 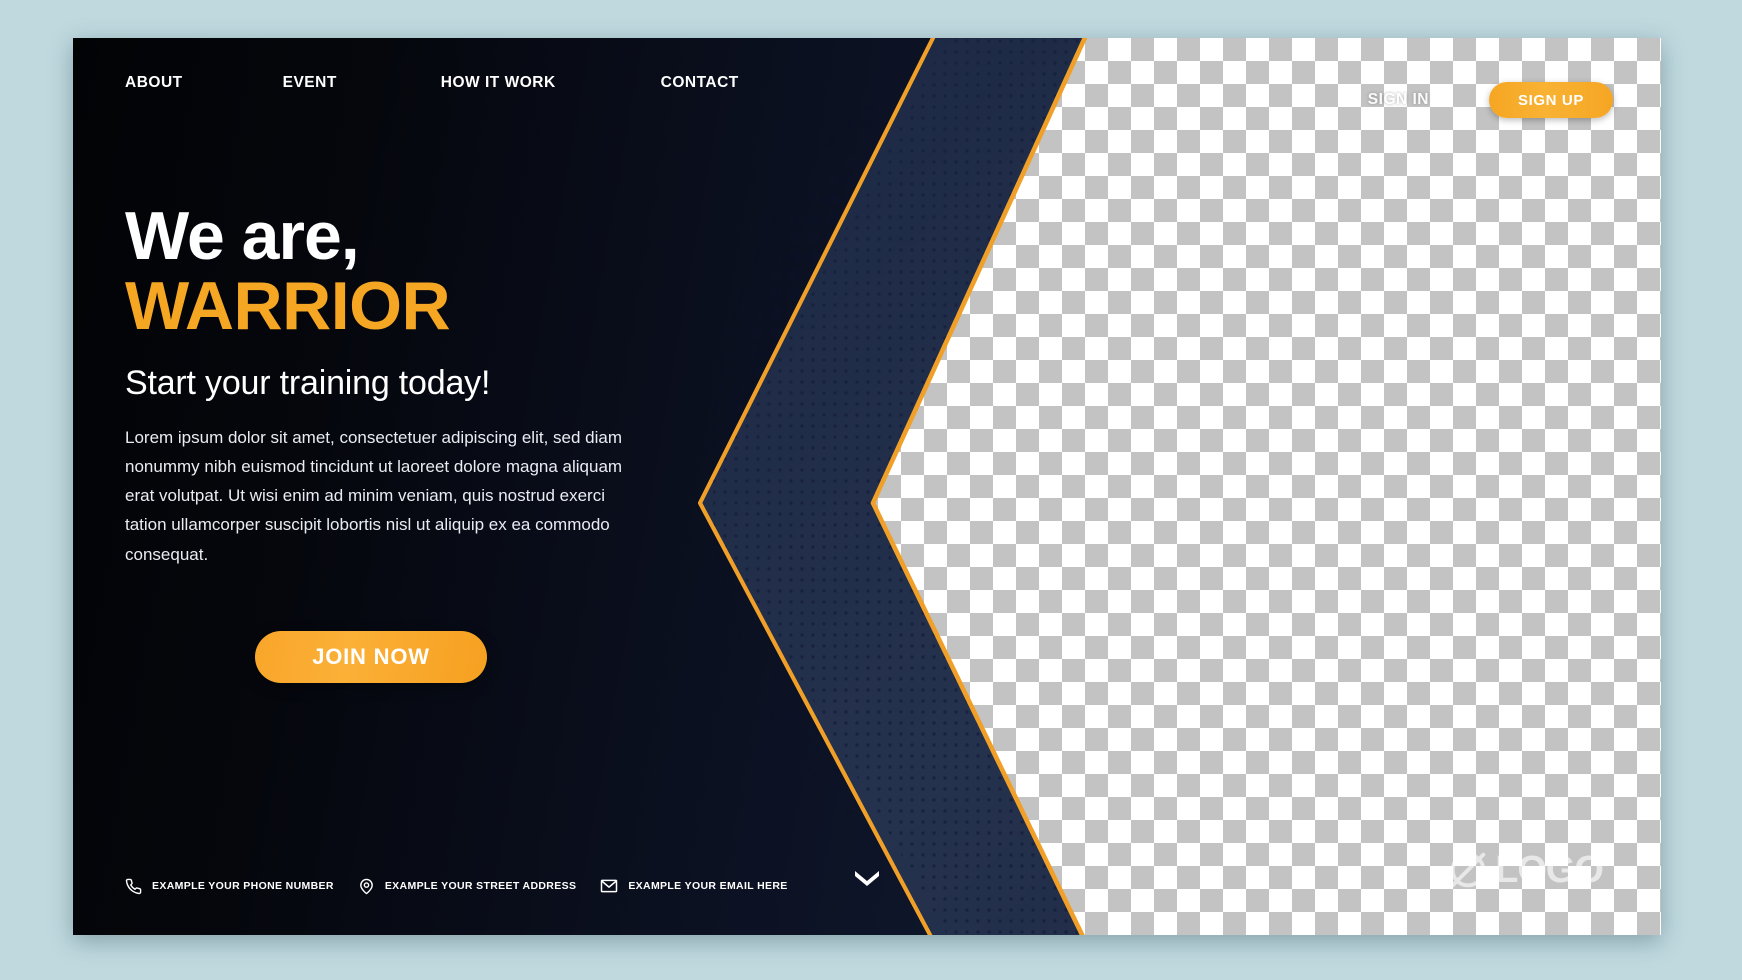 I want to click on nav-actions-group: SIGN IN SIGN UP, so click(x=1490, y=100).